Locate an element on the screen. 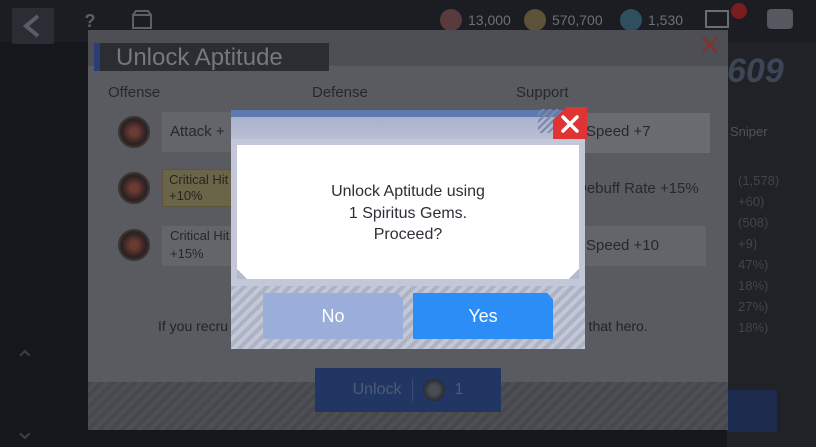 This screenshot has width=816, height=447. stat-row: +60) is located at coordinates (751, 201).